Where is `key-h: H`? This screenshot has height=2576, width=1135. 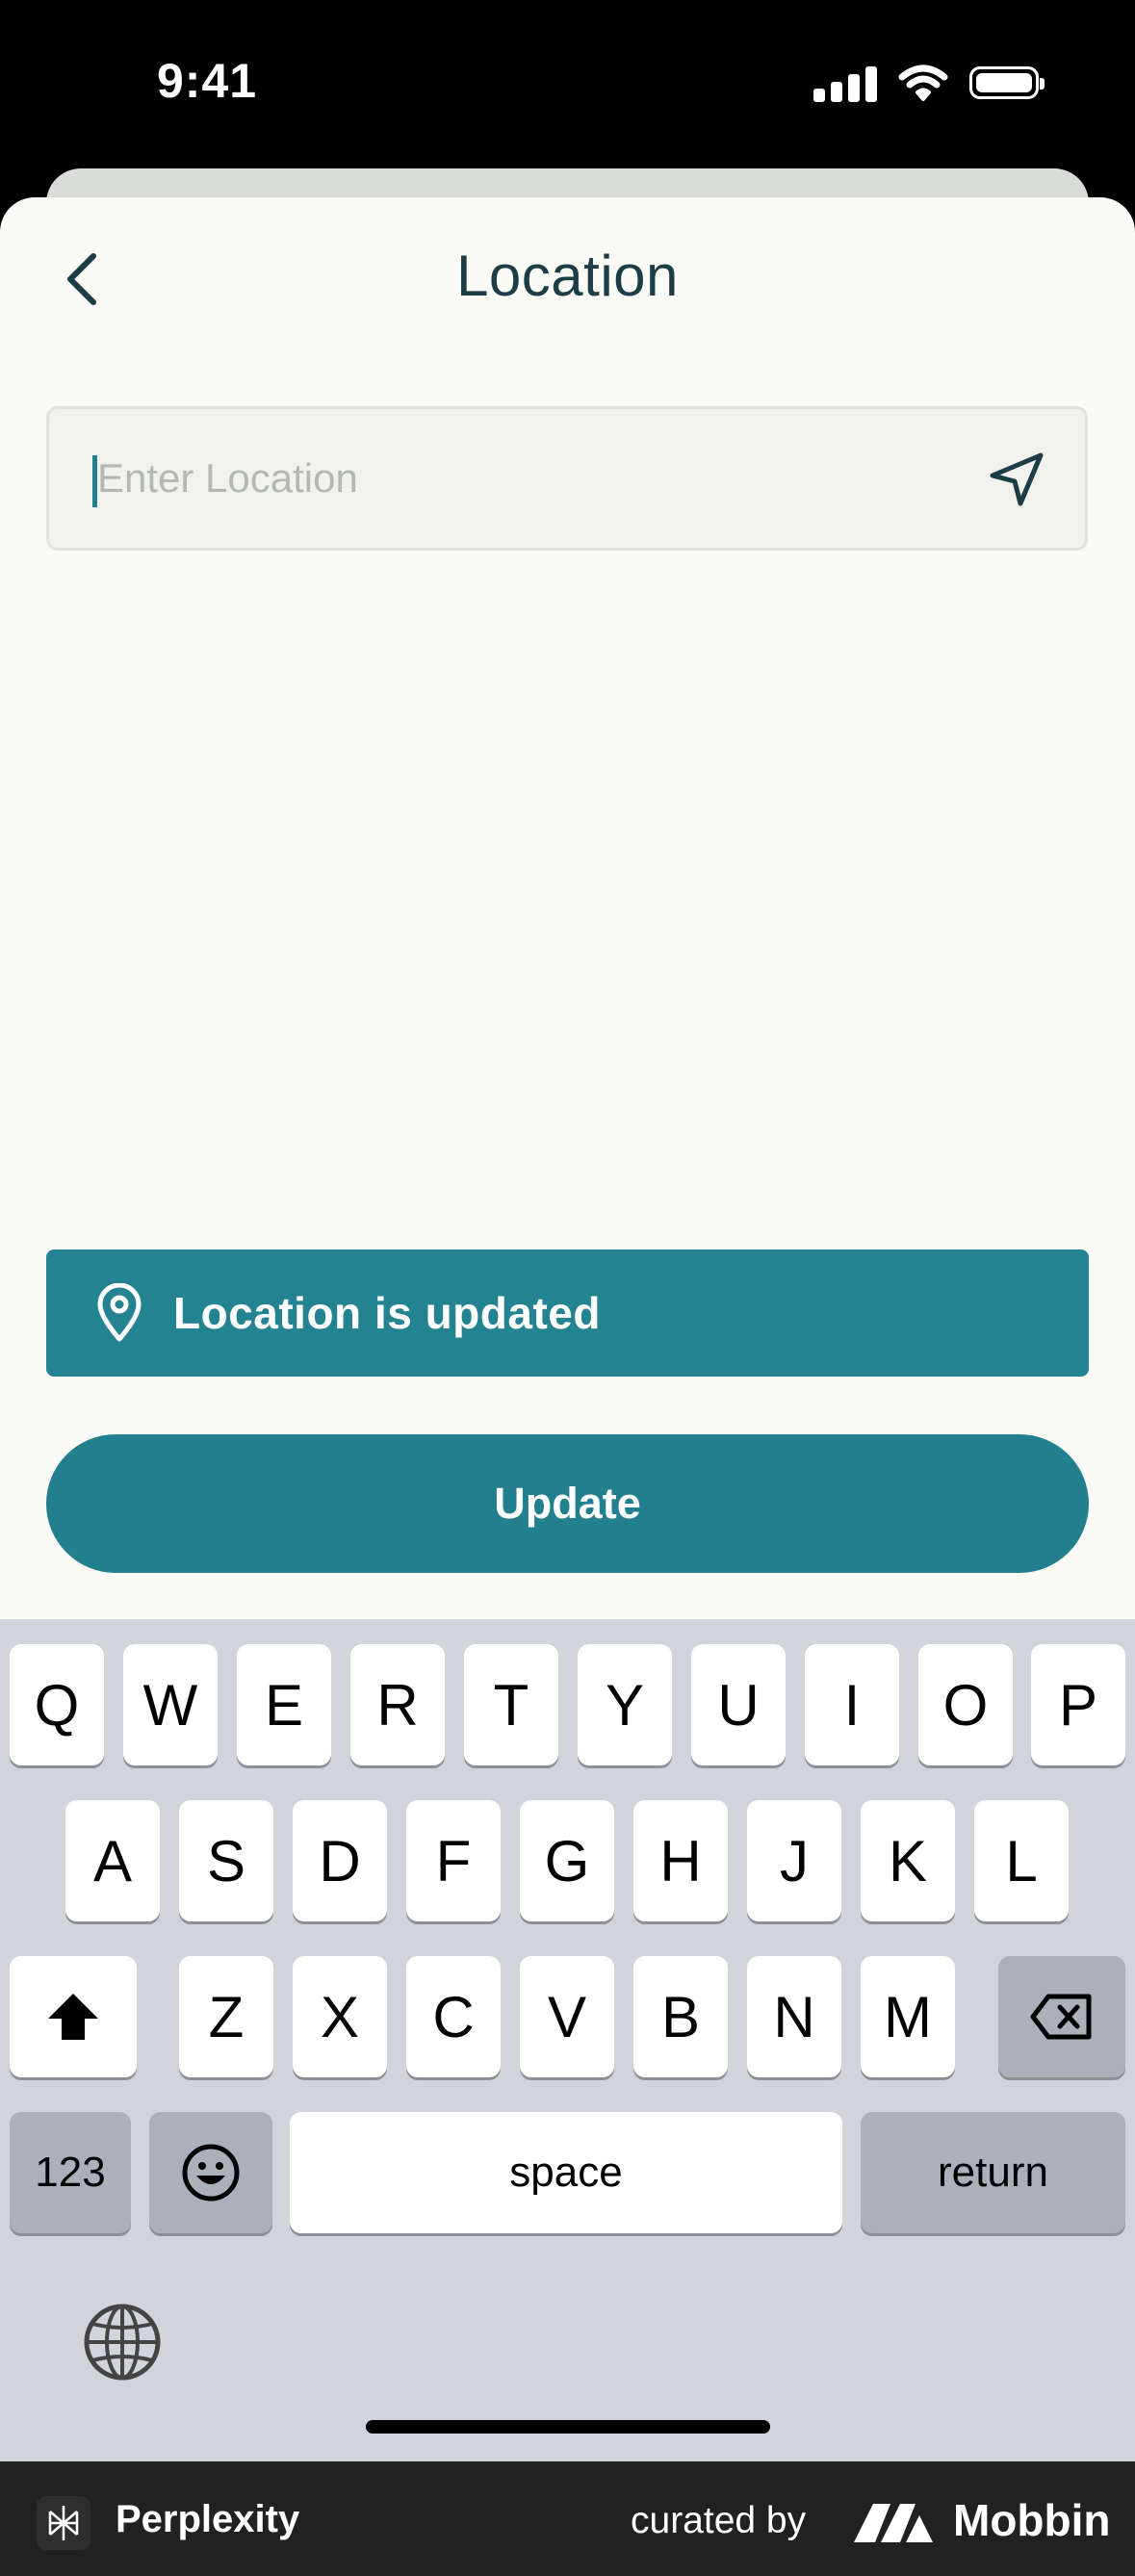
key-h: H is located at coordinates (680, 1860).